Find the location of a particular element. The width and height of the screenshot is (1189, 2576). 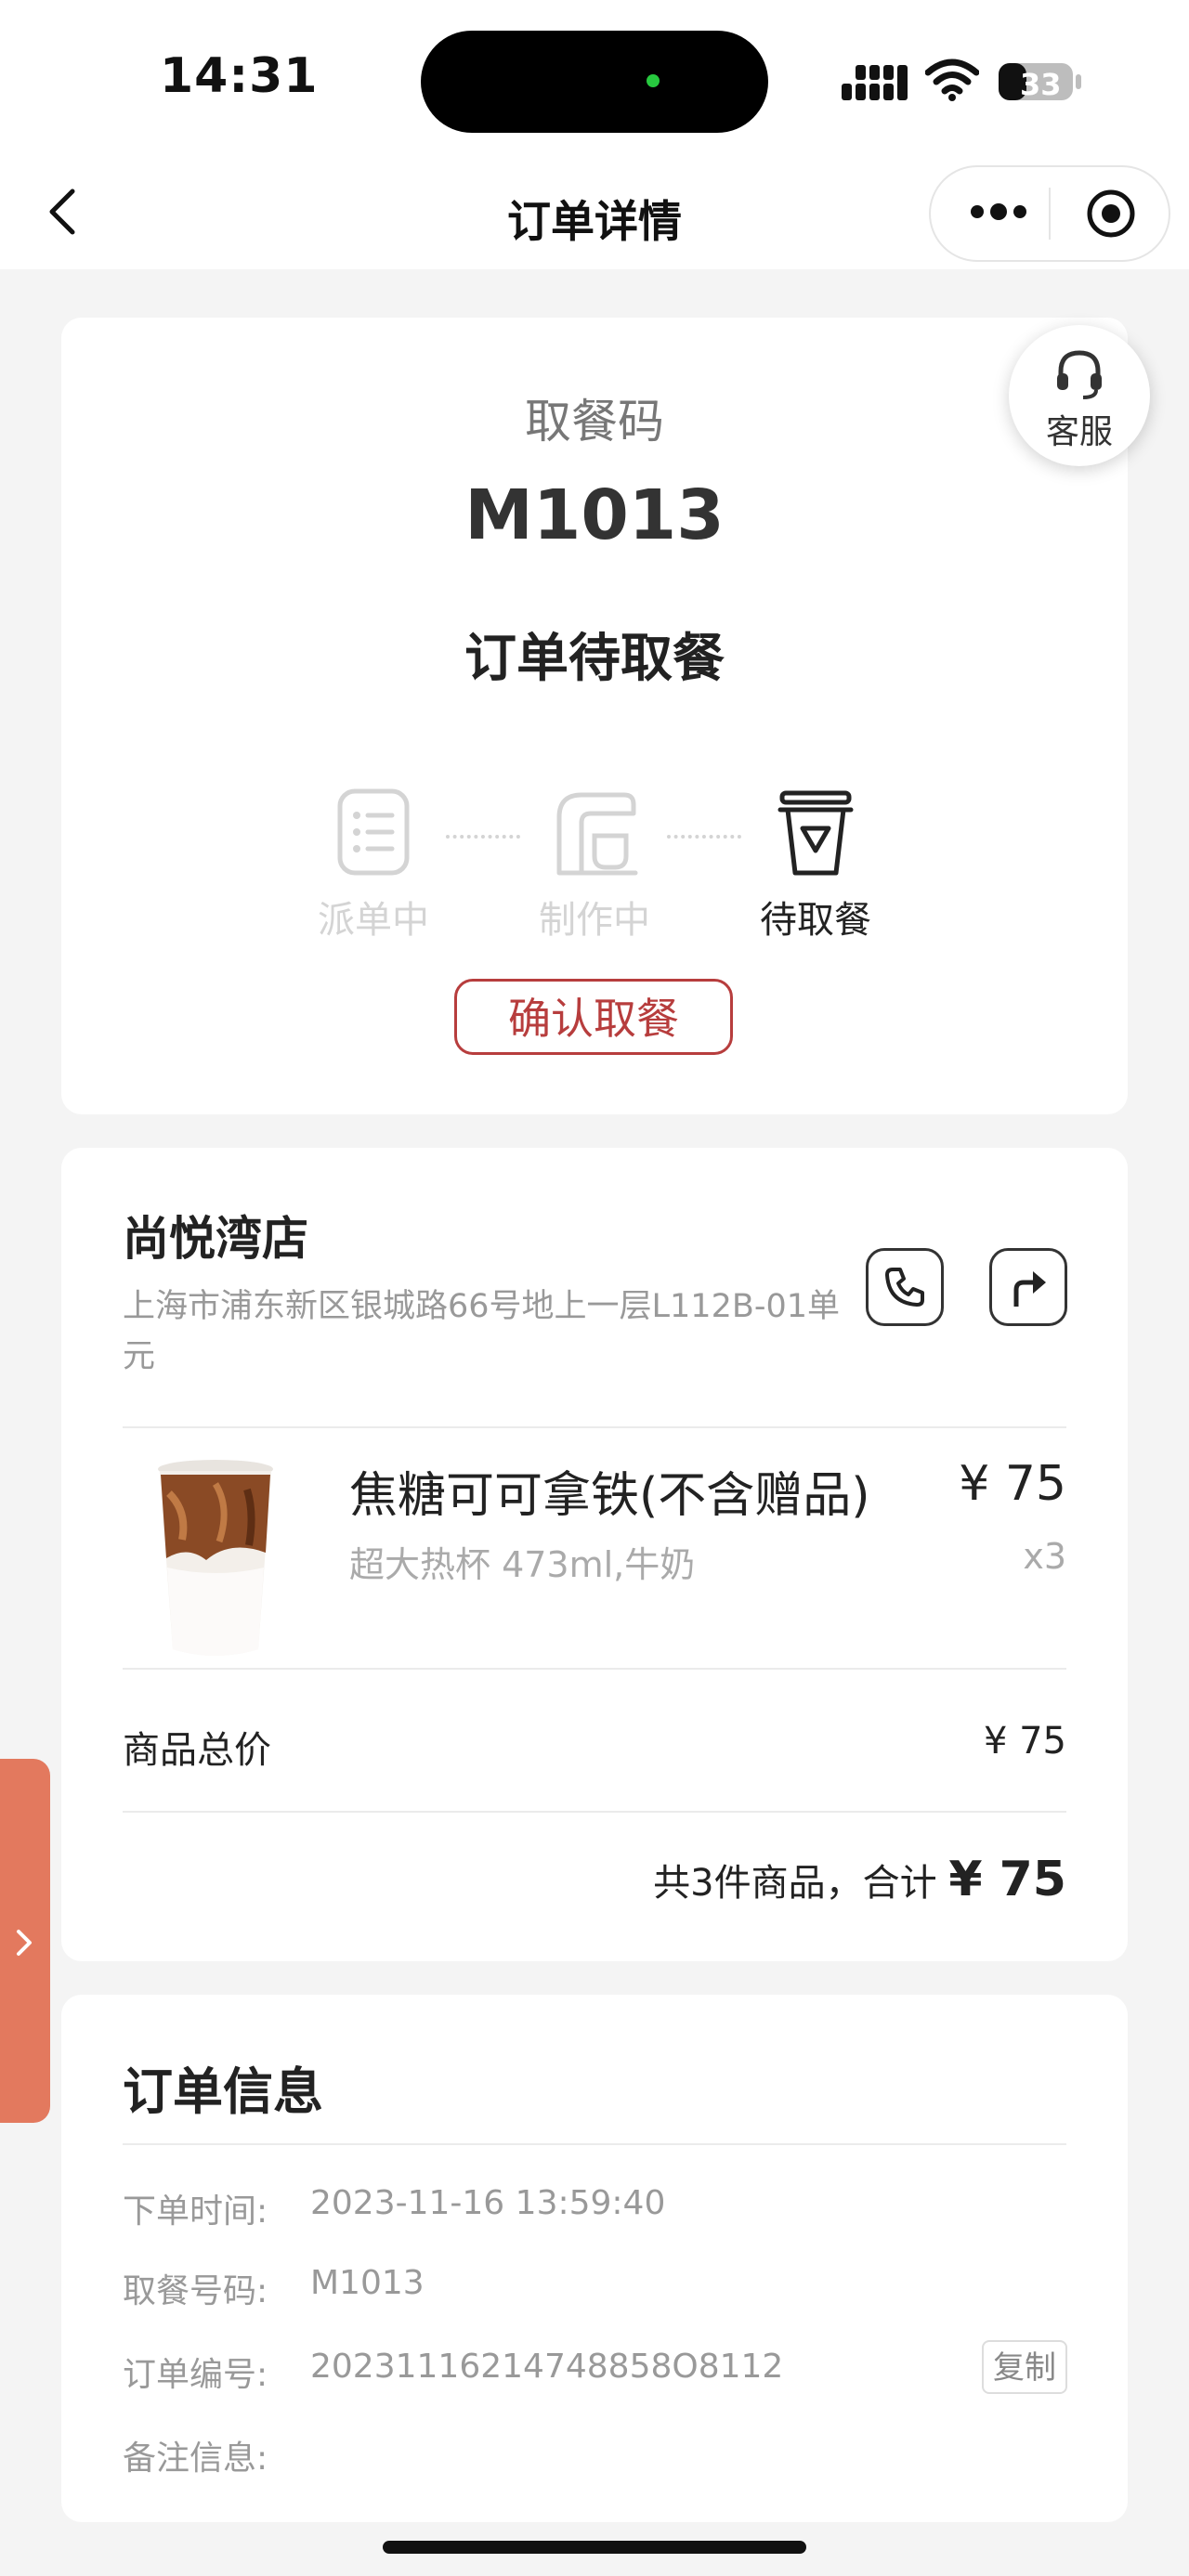

info-label: 订单编号: is located at coordinates (195, 2375).